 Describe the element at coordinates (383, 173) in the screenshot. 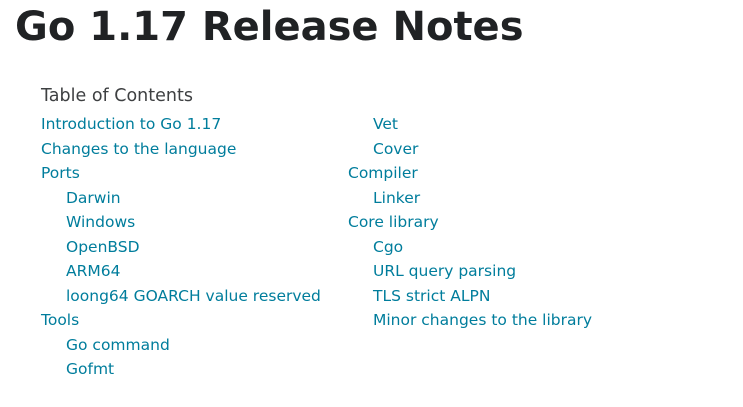

I see `toc-link-compiler: Compiler` at that location.